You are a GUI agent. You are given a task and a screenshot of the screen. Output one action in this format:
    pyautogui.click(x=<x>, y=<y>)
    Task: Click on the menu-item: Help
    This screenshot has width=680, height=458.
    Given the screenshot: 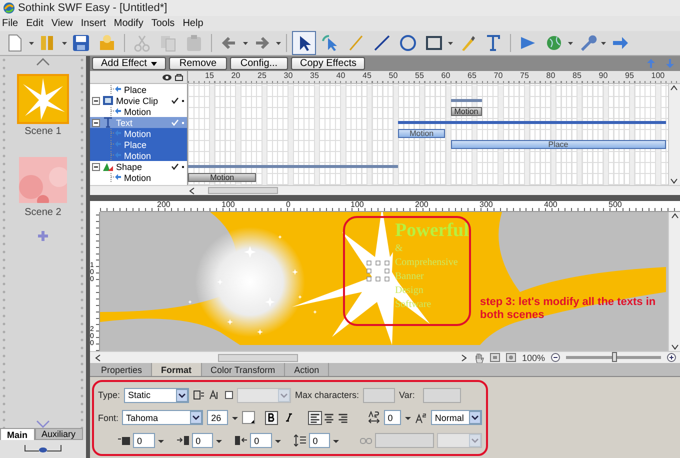 What is the action you would take?
    pyautogui.click(x=193, y=23)
    